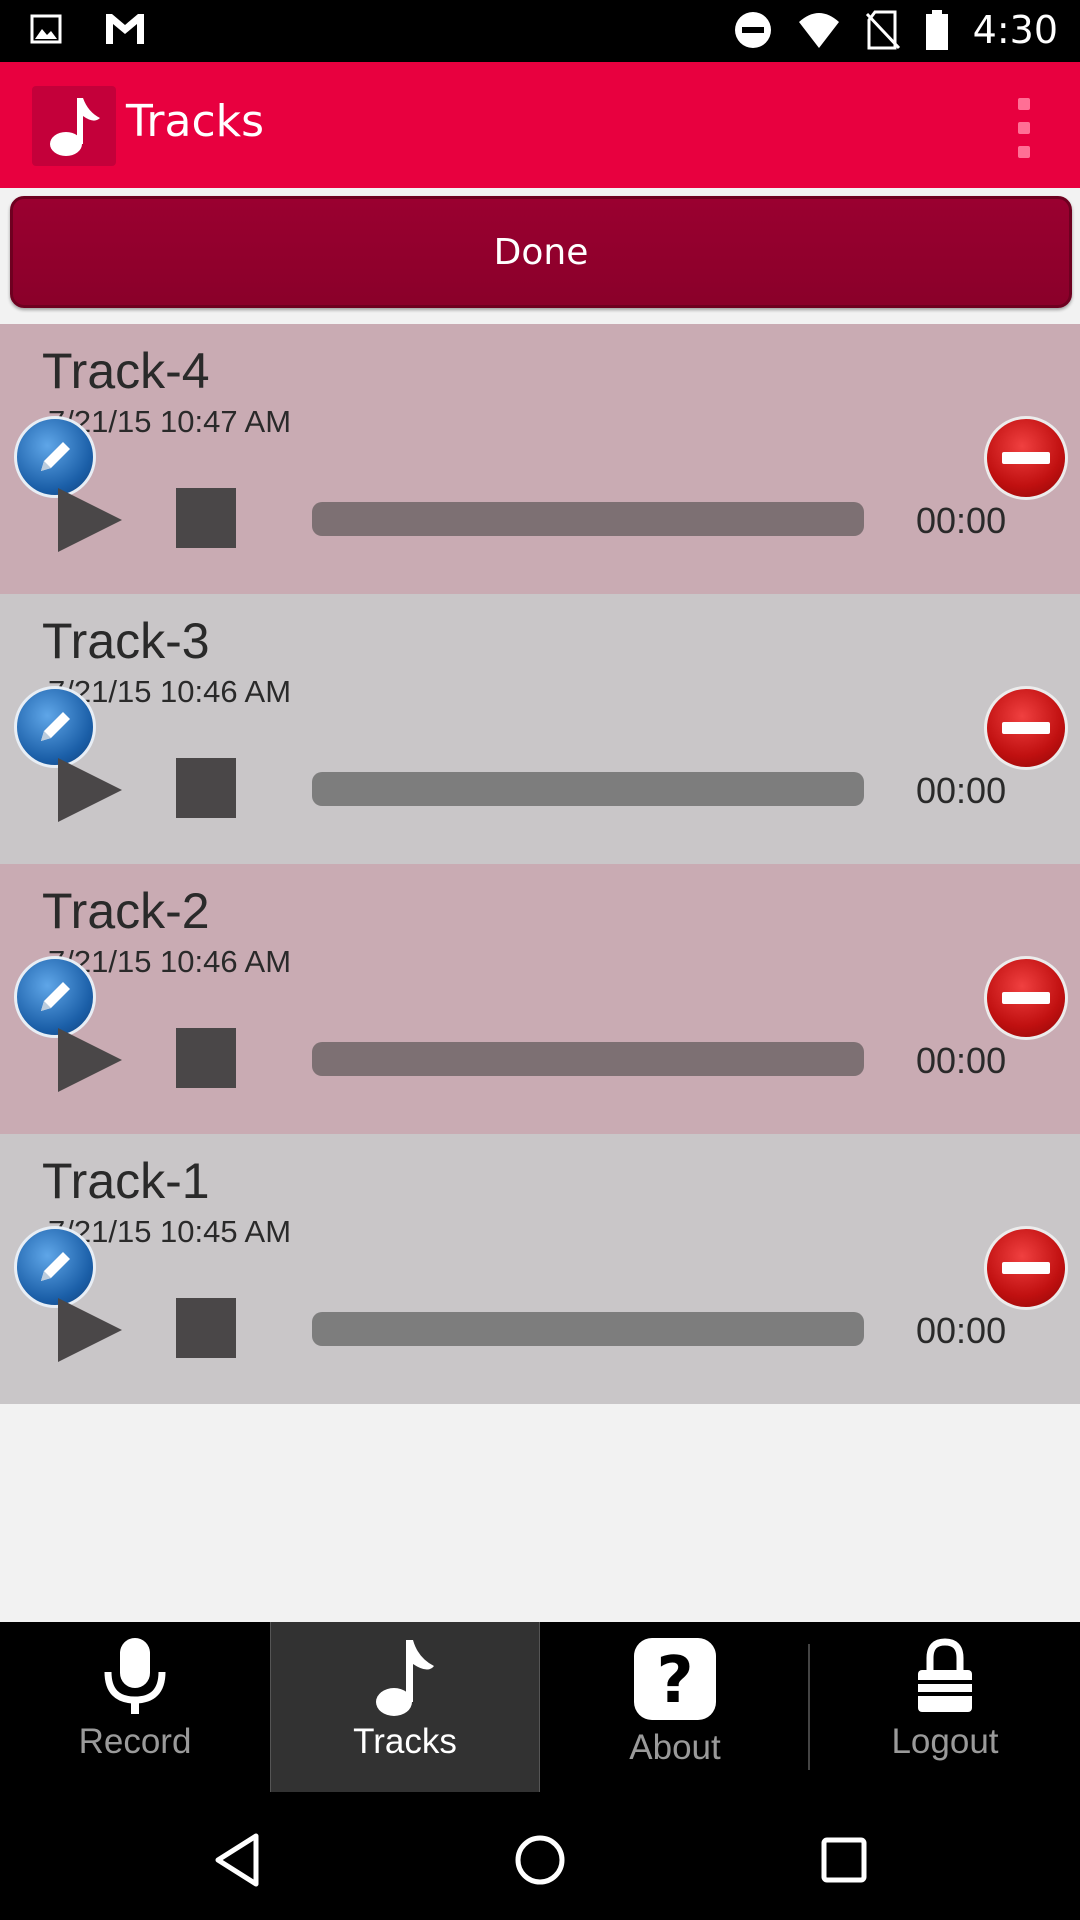 The height and width of the screenshot is (1920, 1080). Describe the element at coordinates (135, 1676) in the screenshot. I see `microphone-icon` at that location.